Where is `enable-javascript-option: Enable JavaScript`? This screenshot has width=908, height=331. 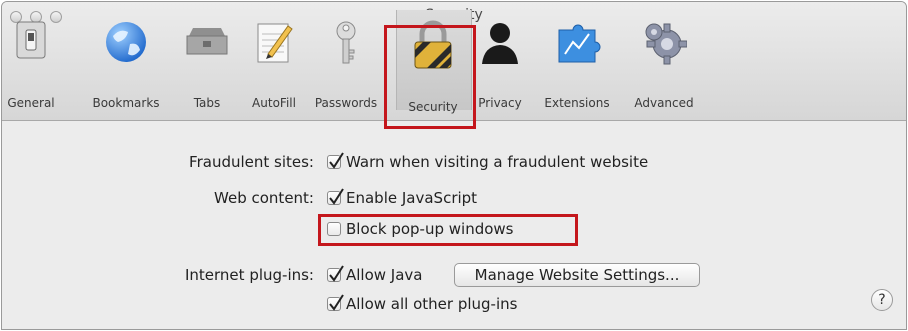
enable-javascript-option: Enable JavaScript is located at coordinates (402, 197).